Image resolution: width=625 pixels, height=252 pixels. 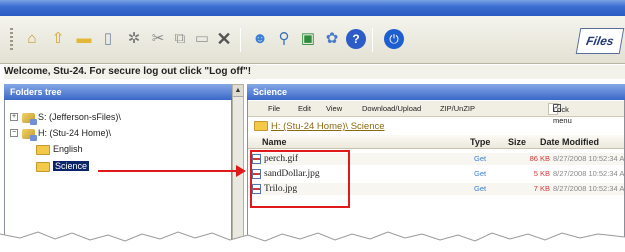 What do you see at coordinates (457, 109) in the screenshot?
I see `menu-zip-unzip: ZIP/UnZIP` at bounding box center [457, 109].